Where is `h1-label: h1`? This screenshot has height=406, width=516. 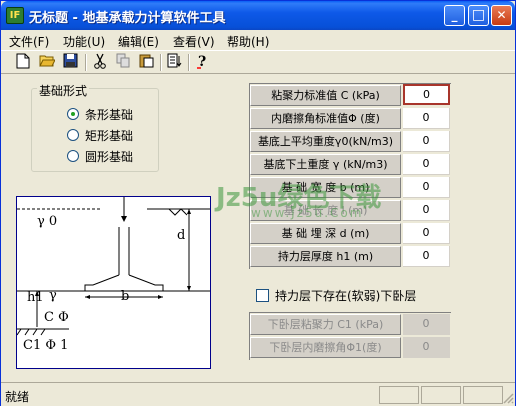
h1-label: h1 is located at coordinates (35, 297).